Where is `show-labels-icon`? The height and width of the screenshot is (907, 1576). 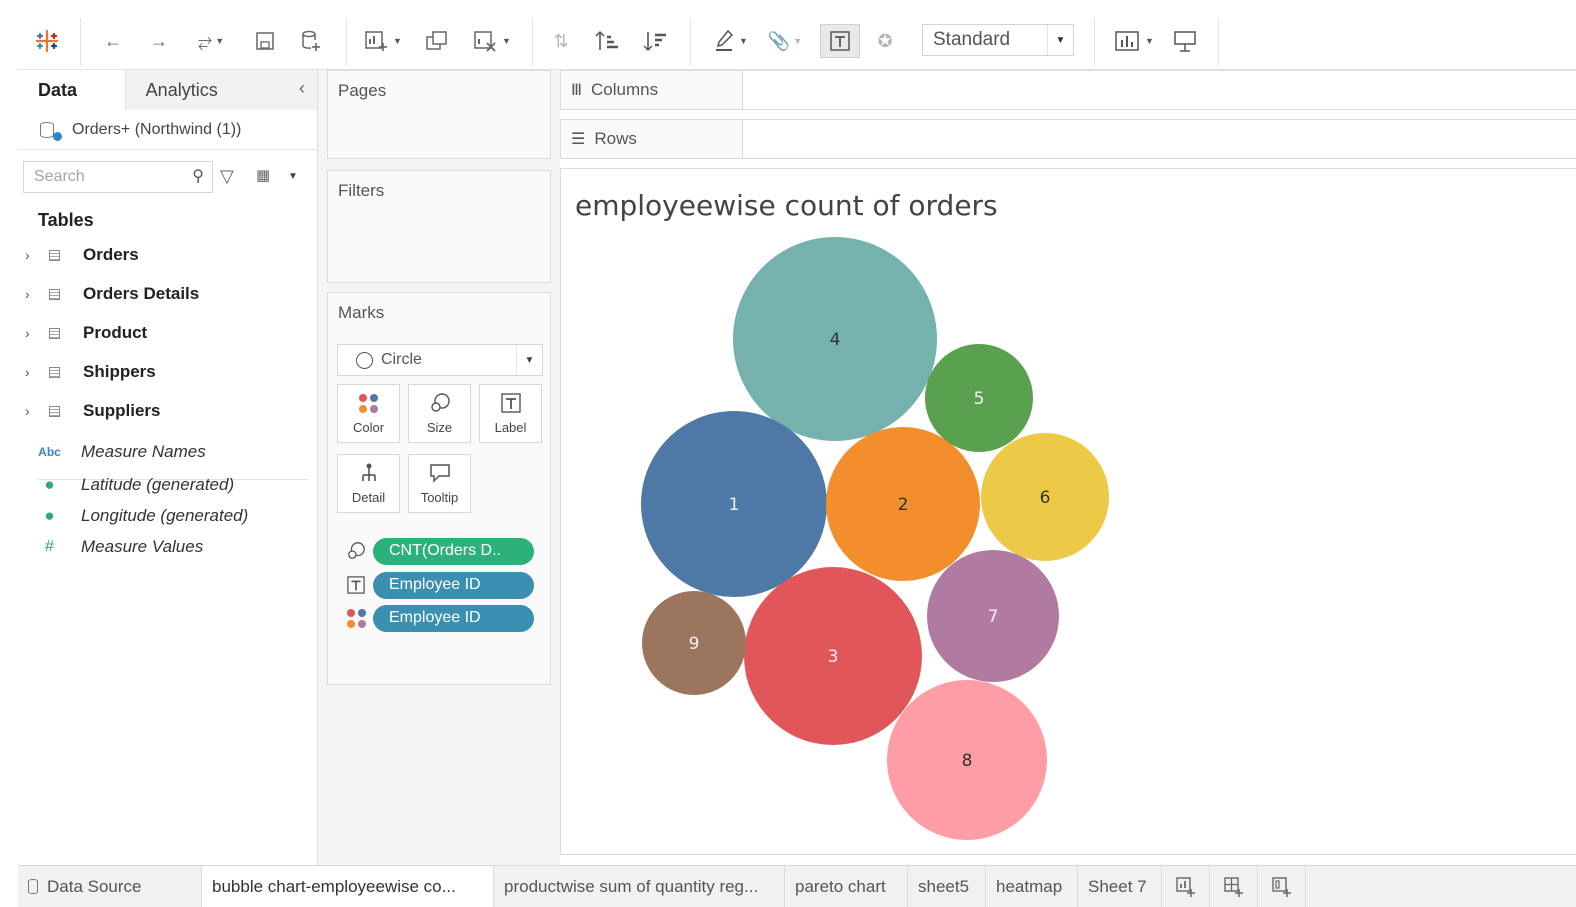 show-labels-icon is located at coordinates (840, 41).